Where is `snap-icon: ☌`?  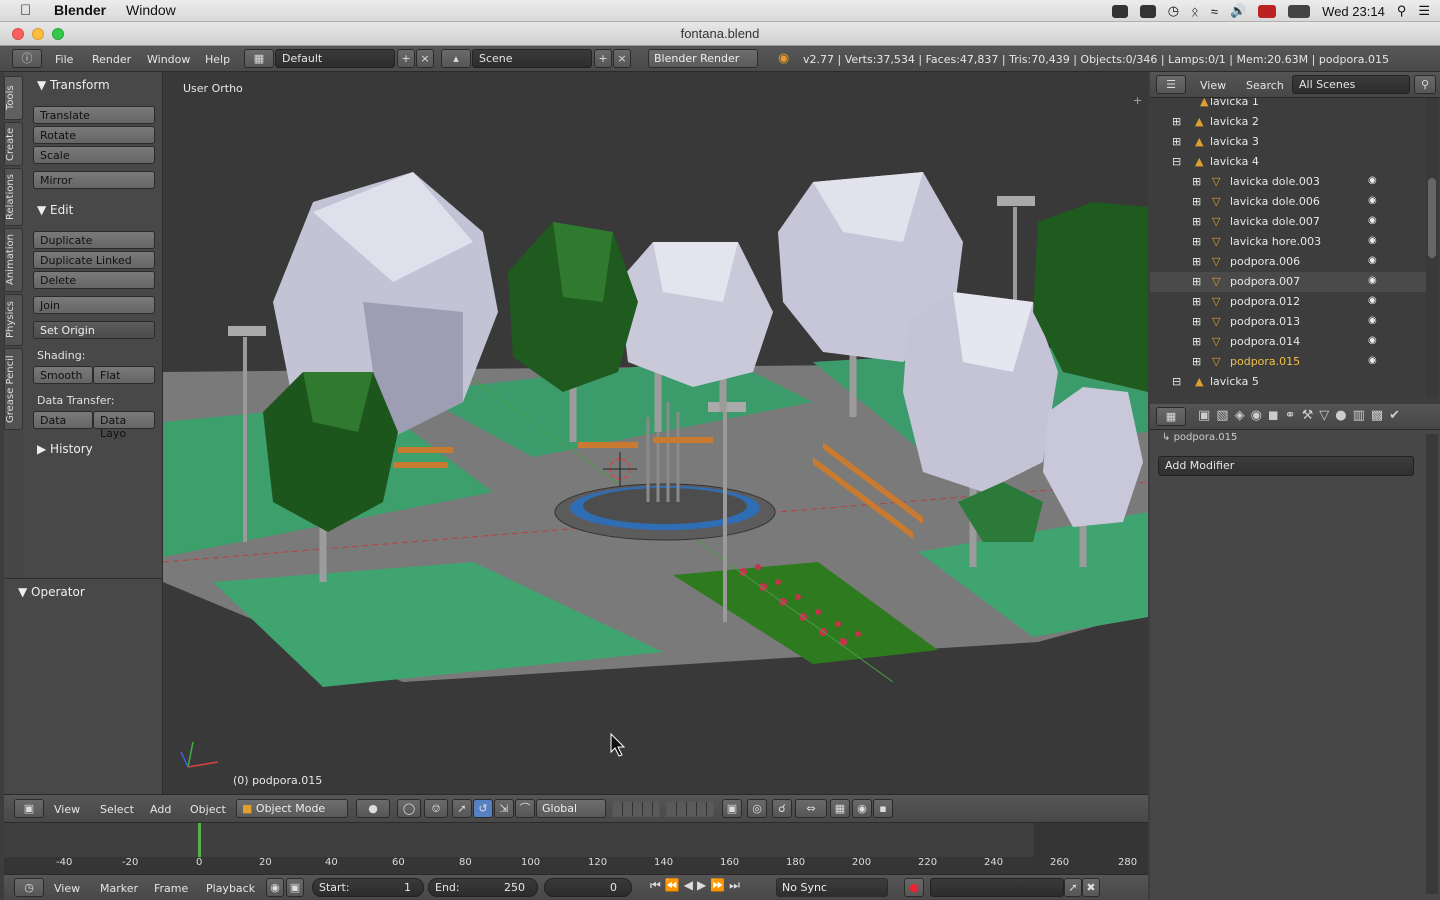 snap-icon: ☌ is located at coordinates (782, 808).